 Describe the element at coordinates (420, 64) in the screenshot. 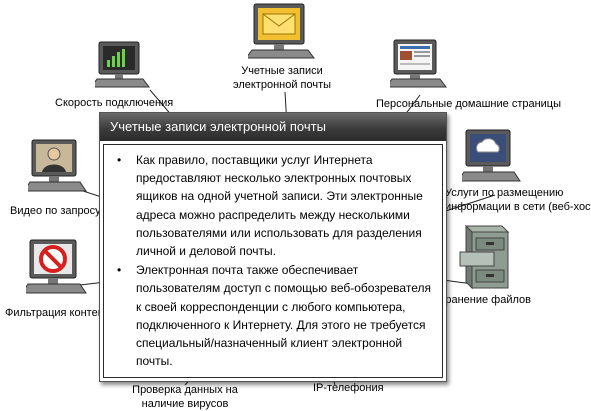

I see `homepage-computer-icon` at that location.